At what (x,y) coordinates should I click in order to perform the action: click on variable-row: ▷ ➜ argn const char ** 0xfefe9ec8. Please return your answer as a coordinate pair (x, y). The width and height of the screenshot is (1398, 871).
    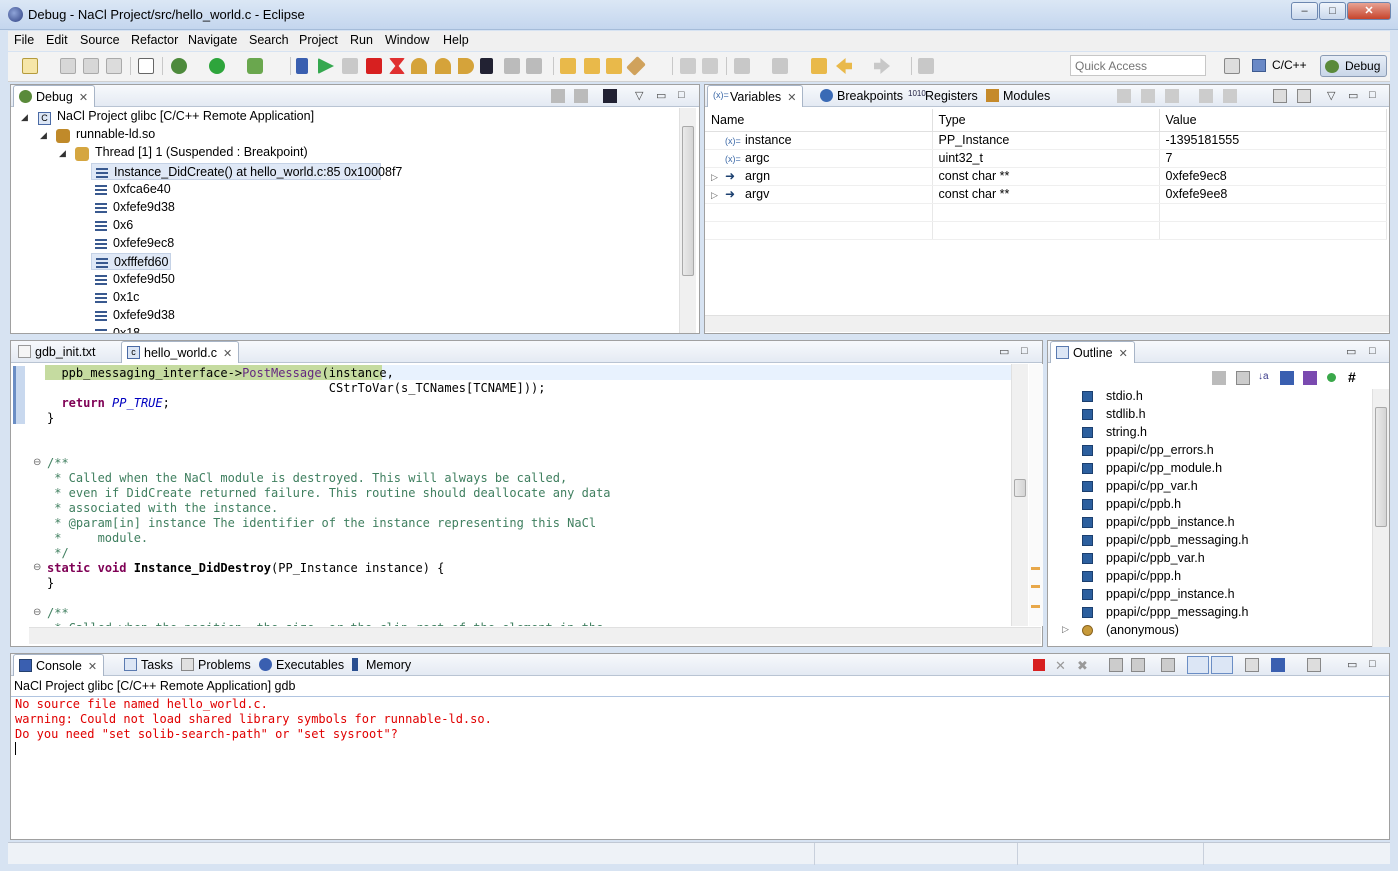
    Looking at the image, I should click on (1046, 176).